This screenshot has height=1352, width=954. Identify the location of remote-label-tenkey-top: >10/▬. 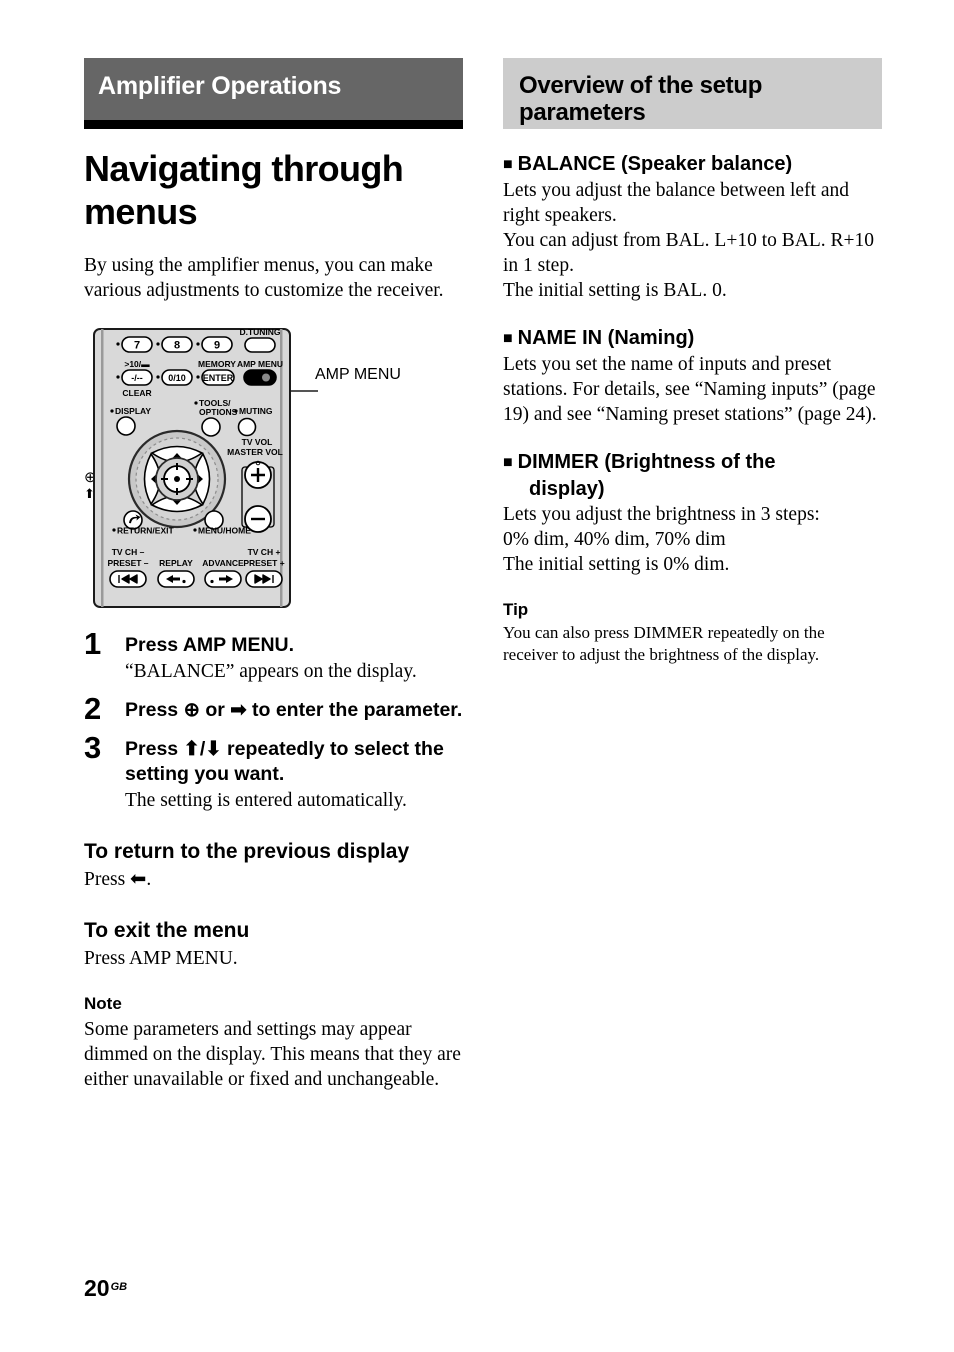
(137, 364).